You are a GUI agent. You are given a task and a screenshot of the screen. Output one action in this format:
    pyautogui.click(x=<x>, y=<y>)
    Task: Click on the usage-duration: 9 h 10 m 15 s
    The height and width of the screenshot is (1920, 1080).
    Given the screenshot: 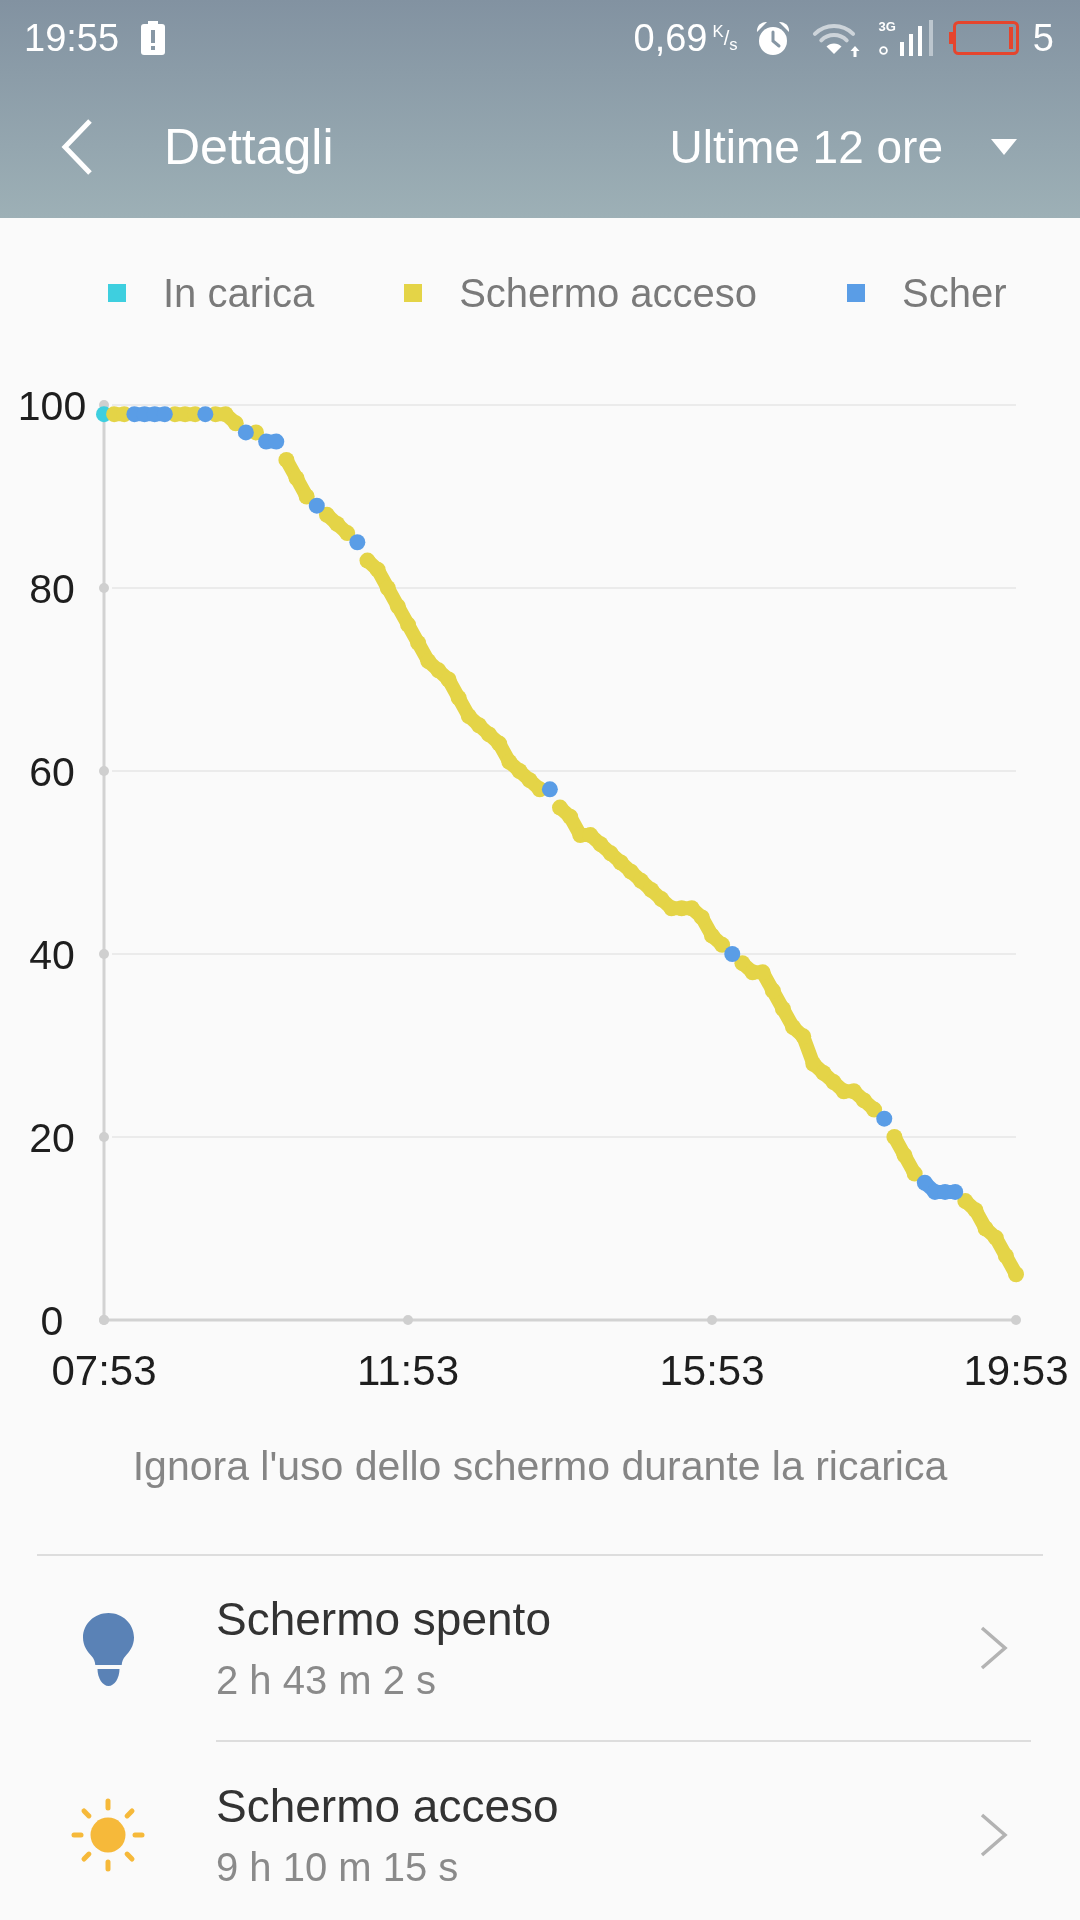 What is the action you would take?
    pyautogui.click(x=338, y=1867)
    